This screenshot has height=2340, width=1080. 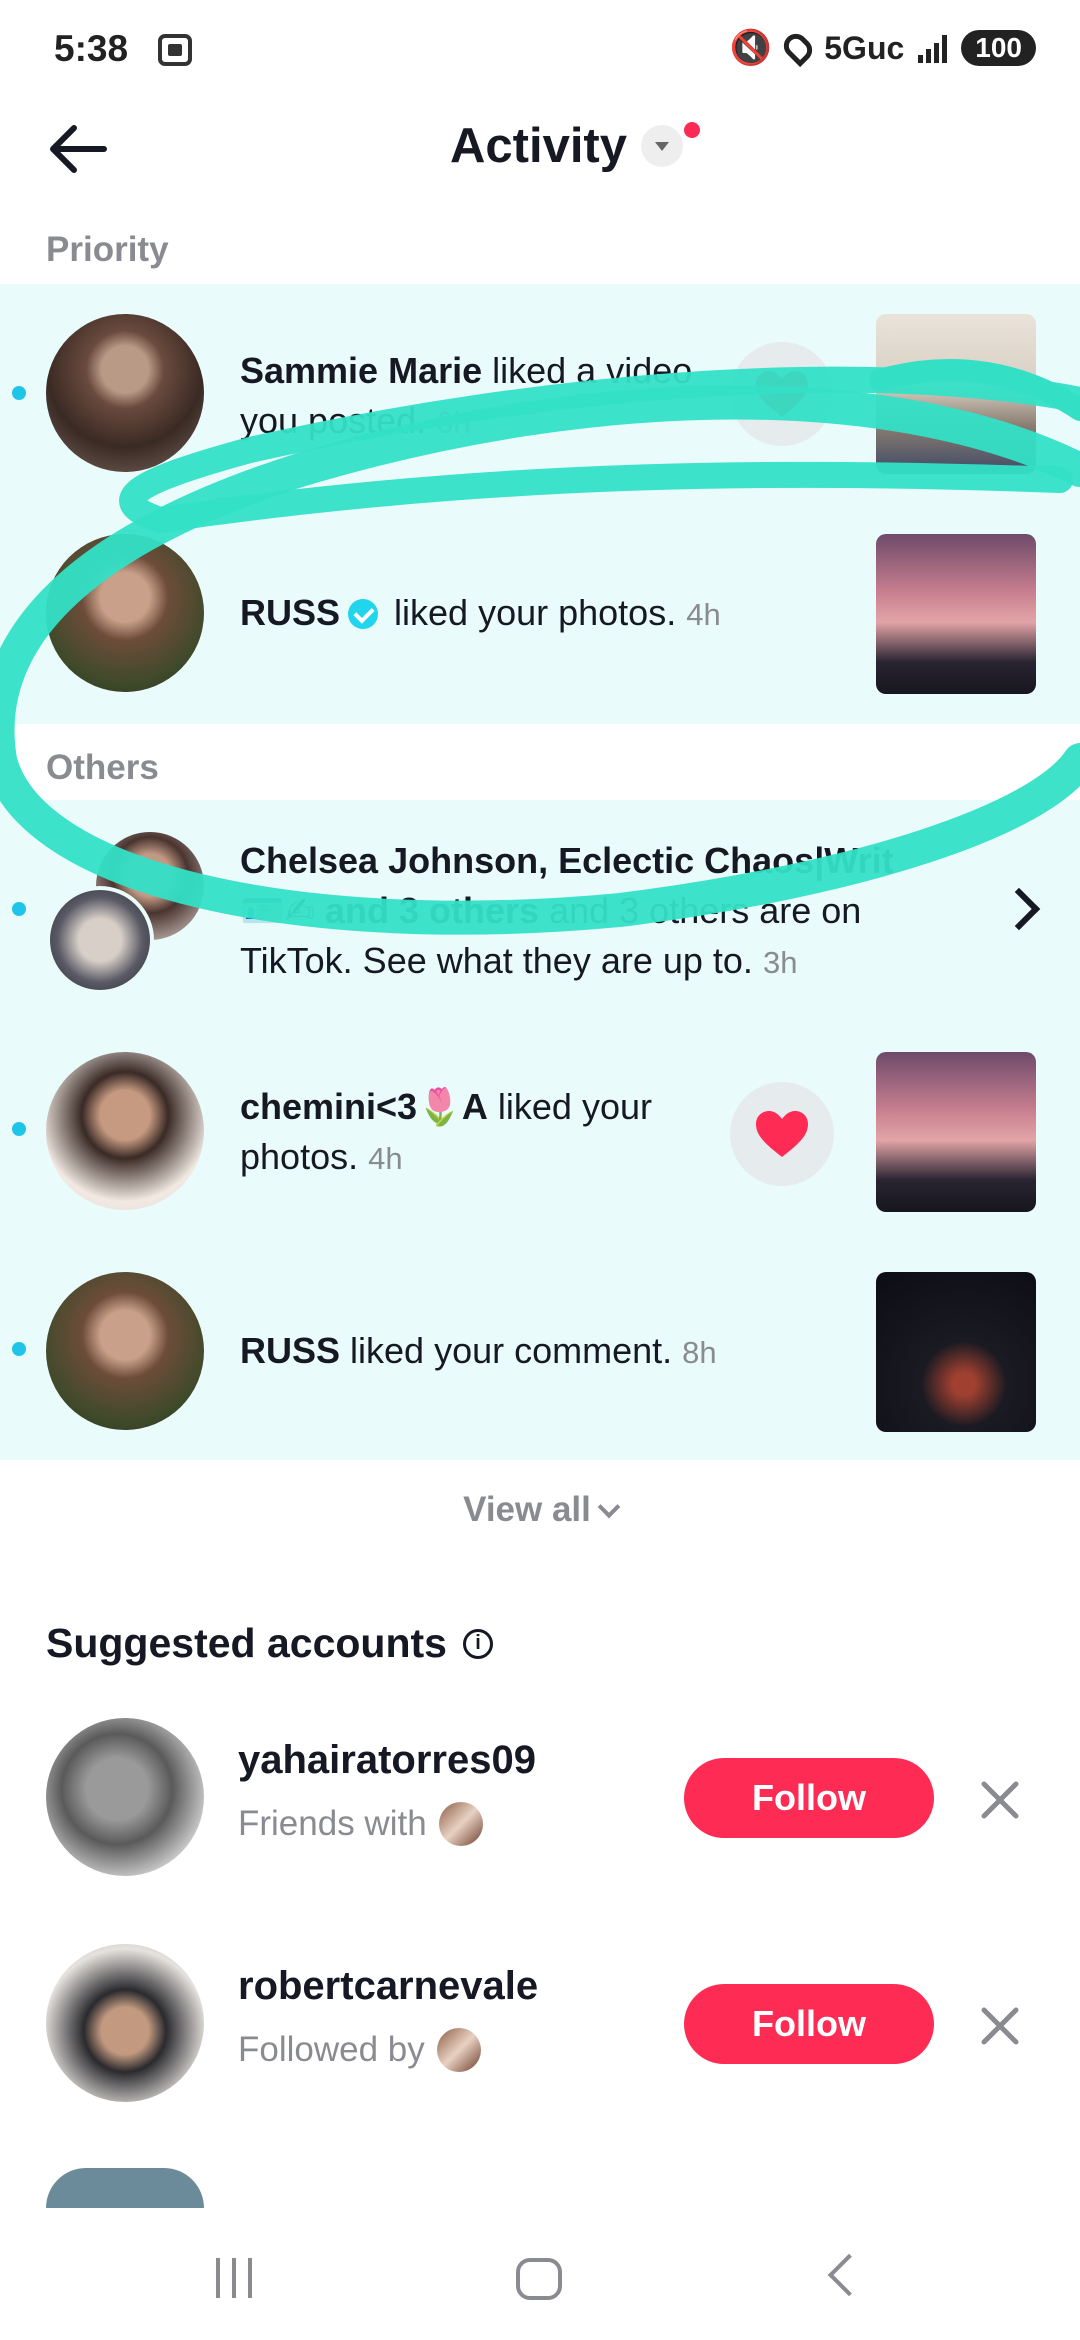 I want to click on info-icon: i, so click(x=477, y=1643).